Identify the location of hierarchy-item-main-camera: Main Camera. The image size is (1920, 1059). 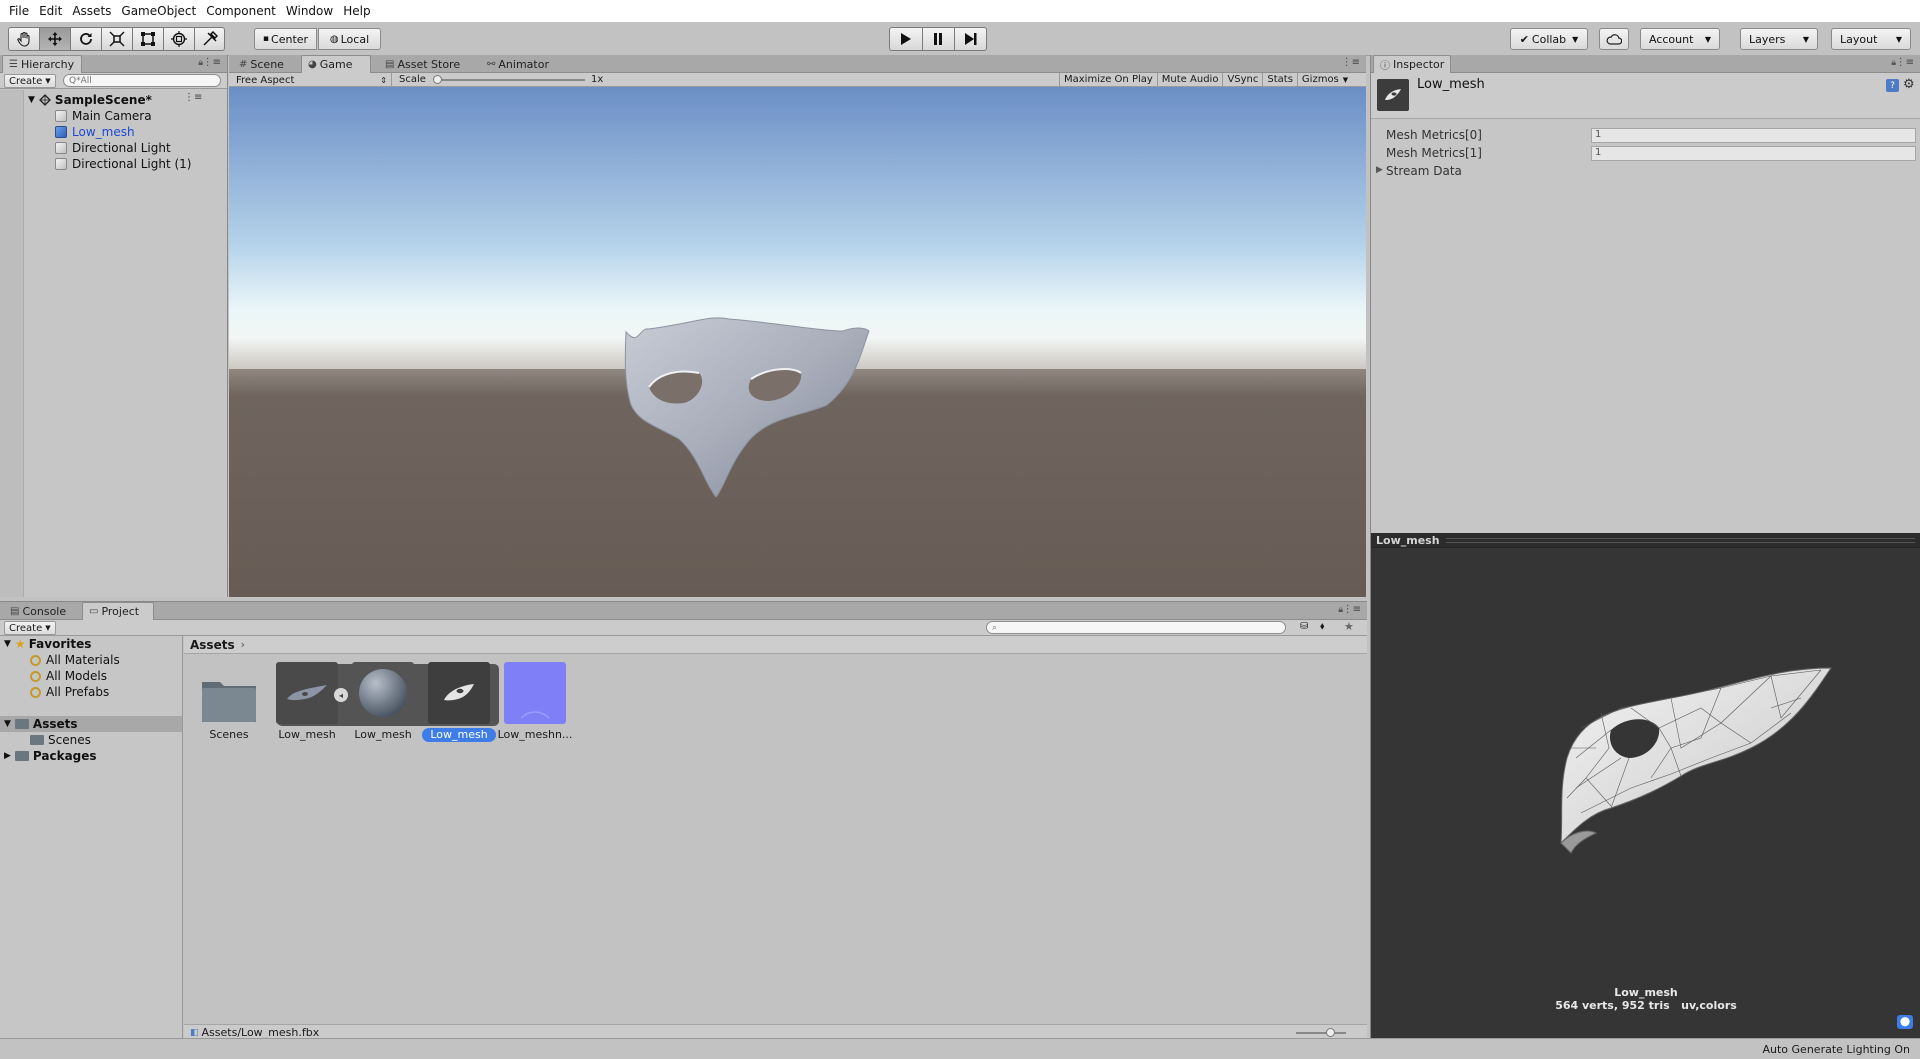
(103, 116).